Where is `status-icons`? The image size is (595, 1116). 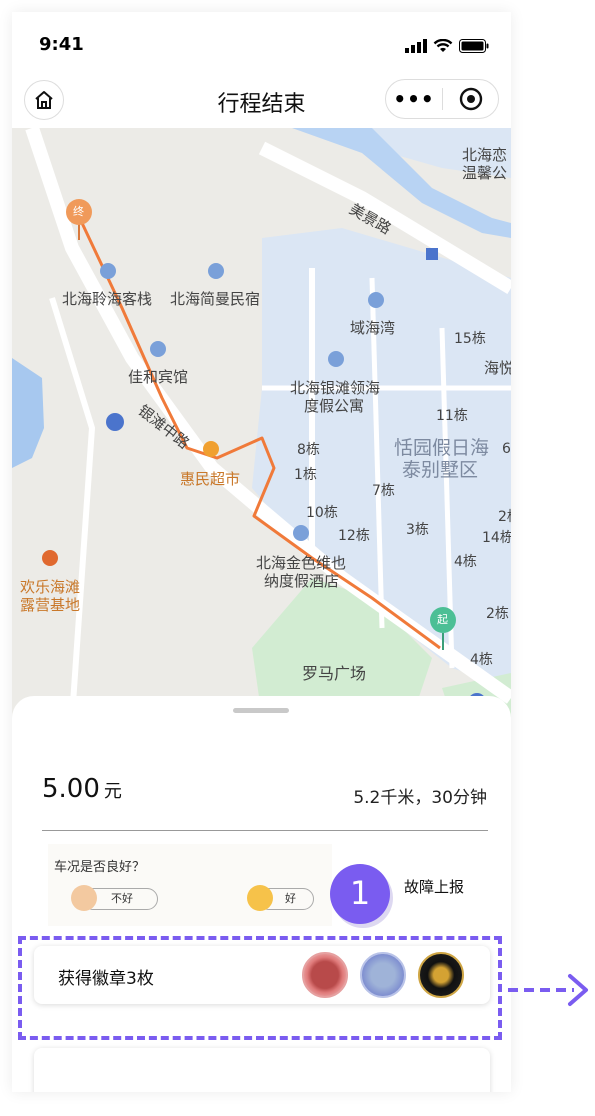
status-icons is located at coordinates (447, 46).